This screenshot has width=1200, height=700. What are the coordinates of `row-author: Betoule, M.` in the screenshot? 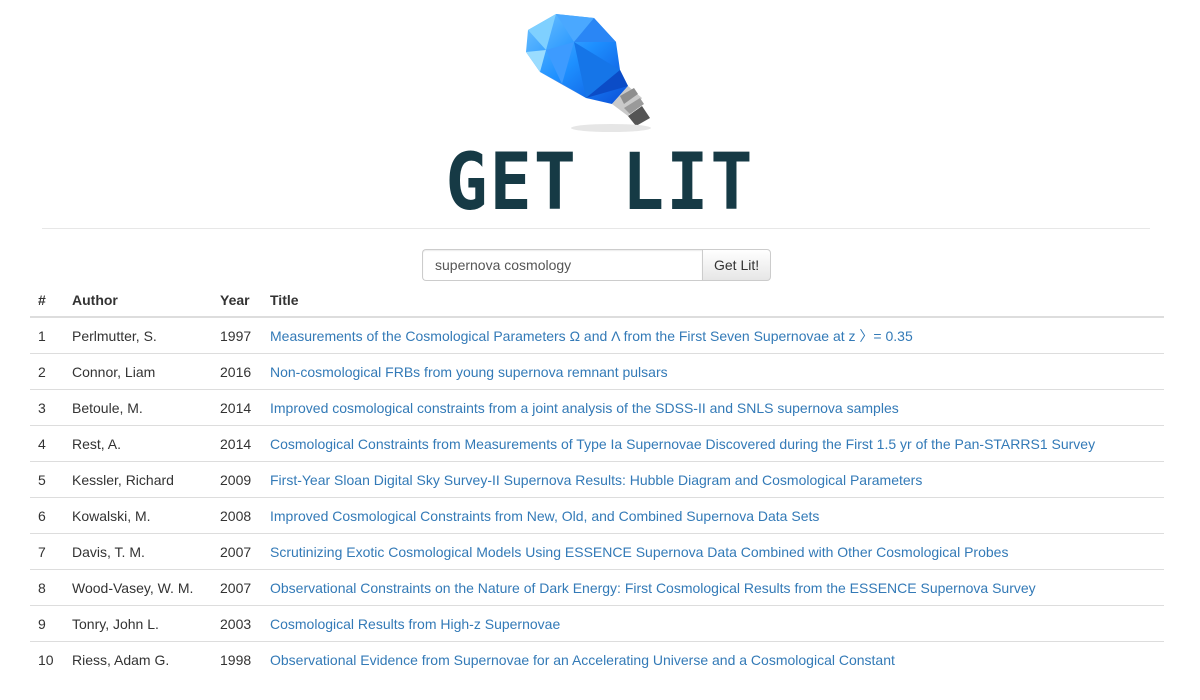 It's located at (138, 407).